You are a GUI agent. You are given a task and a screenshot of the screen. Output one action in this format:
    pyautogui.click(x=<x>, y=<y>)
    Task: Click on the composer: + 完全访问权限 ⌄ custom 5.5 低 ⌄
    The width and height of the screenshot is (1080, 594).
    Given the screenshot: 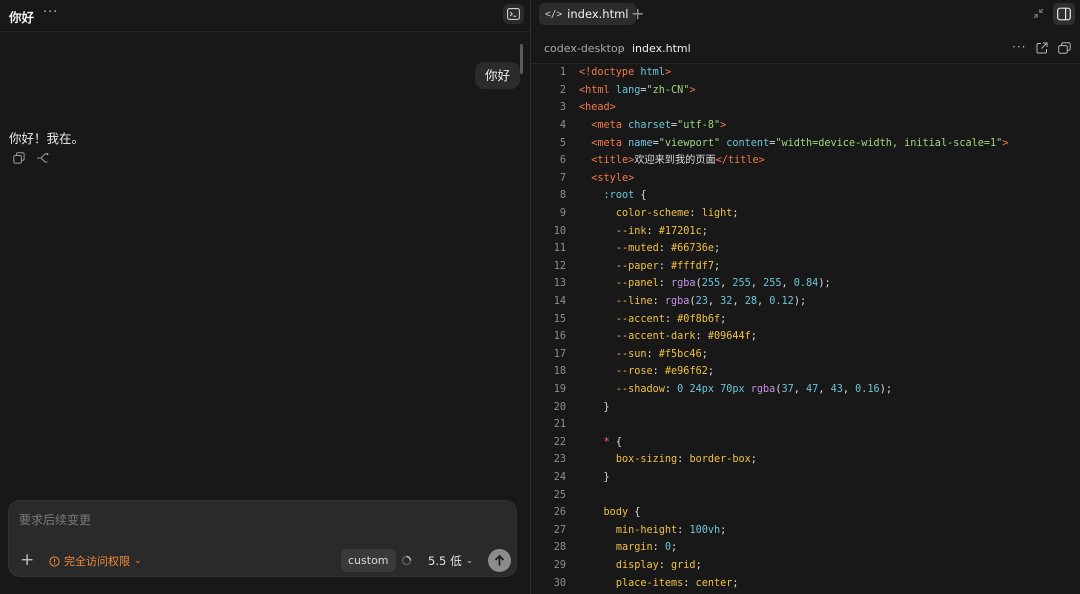 What is the action you would take?
    pyautogui.click(x=262, y=538)
    